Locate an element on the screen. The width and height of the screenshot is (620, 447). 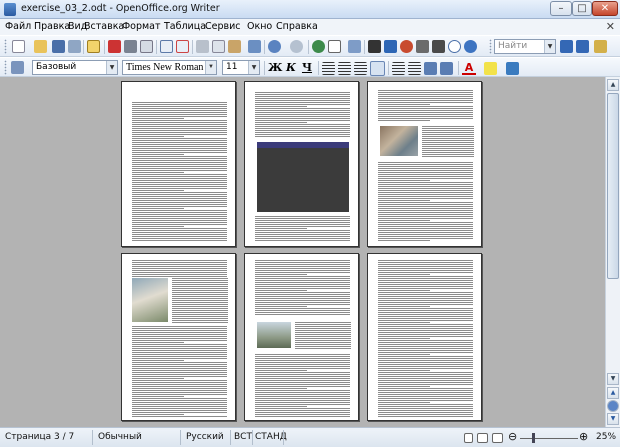
navigation-icon is located at coordinates (613, 406).